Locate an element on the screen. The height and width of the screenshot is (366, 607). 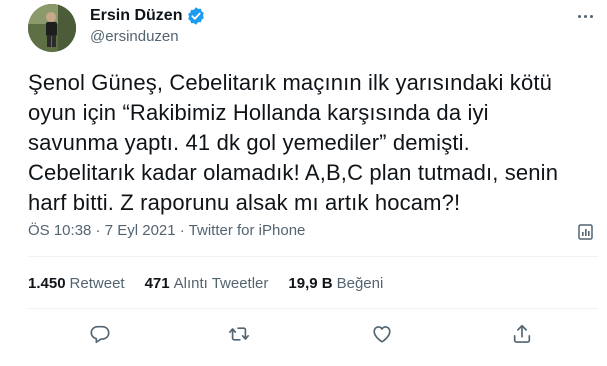
quote-count: 471 Alıntı Tweetler is located at coordinates (207, 284).